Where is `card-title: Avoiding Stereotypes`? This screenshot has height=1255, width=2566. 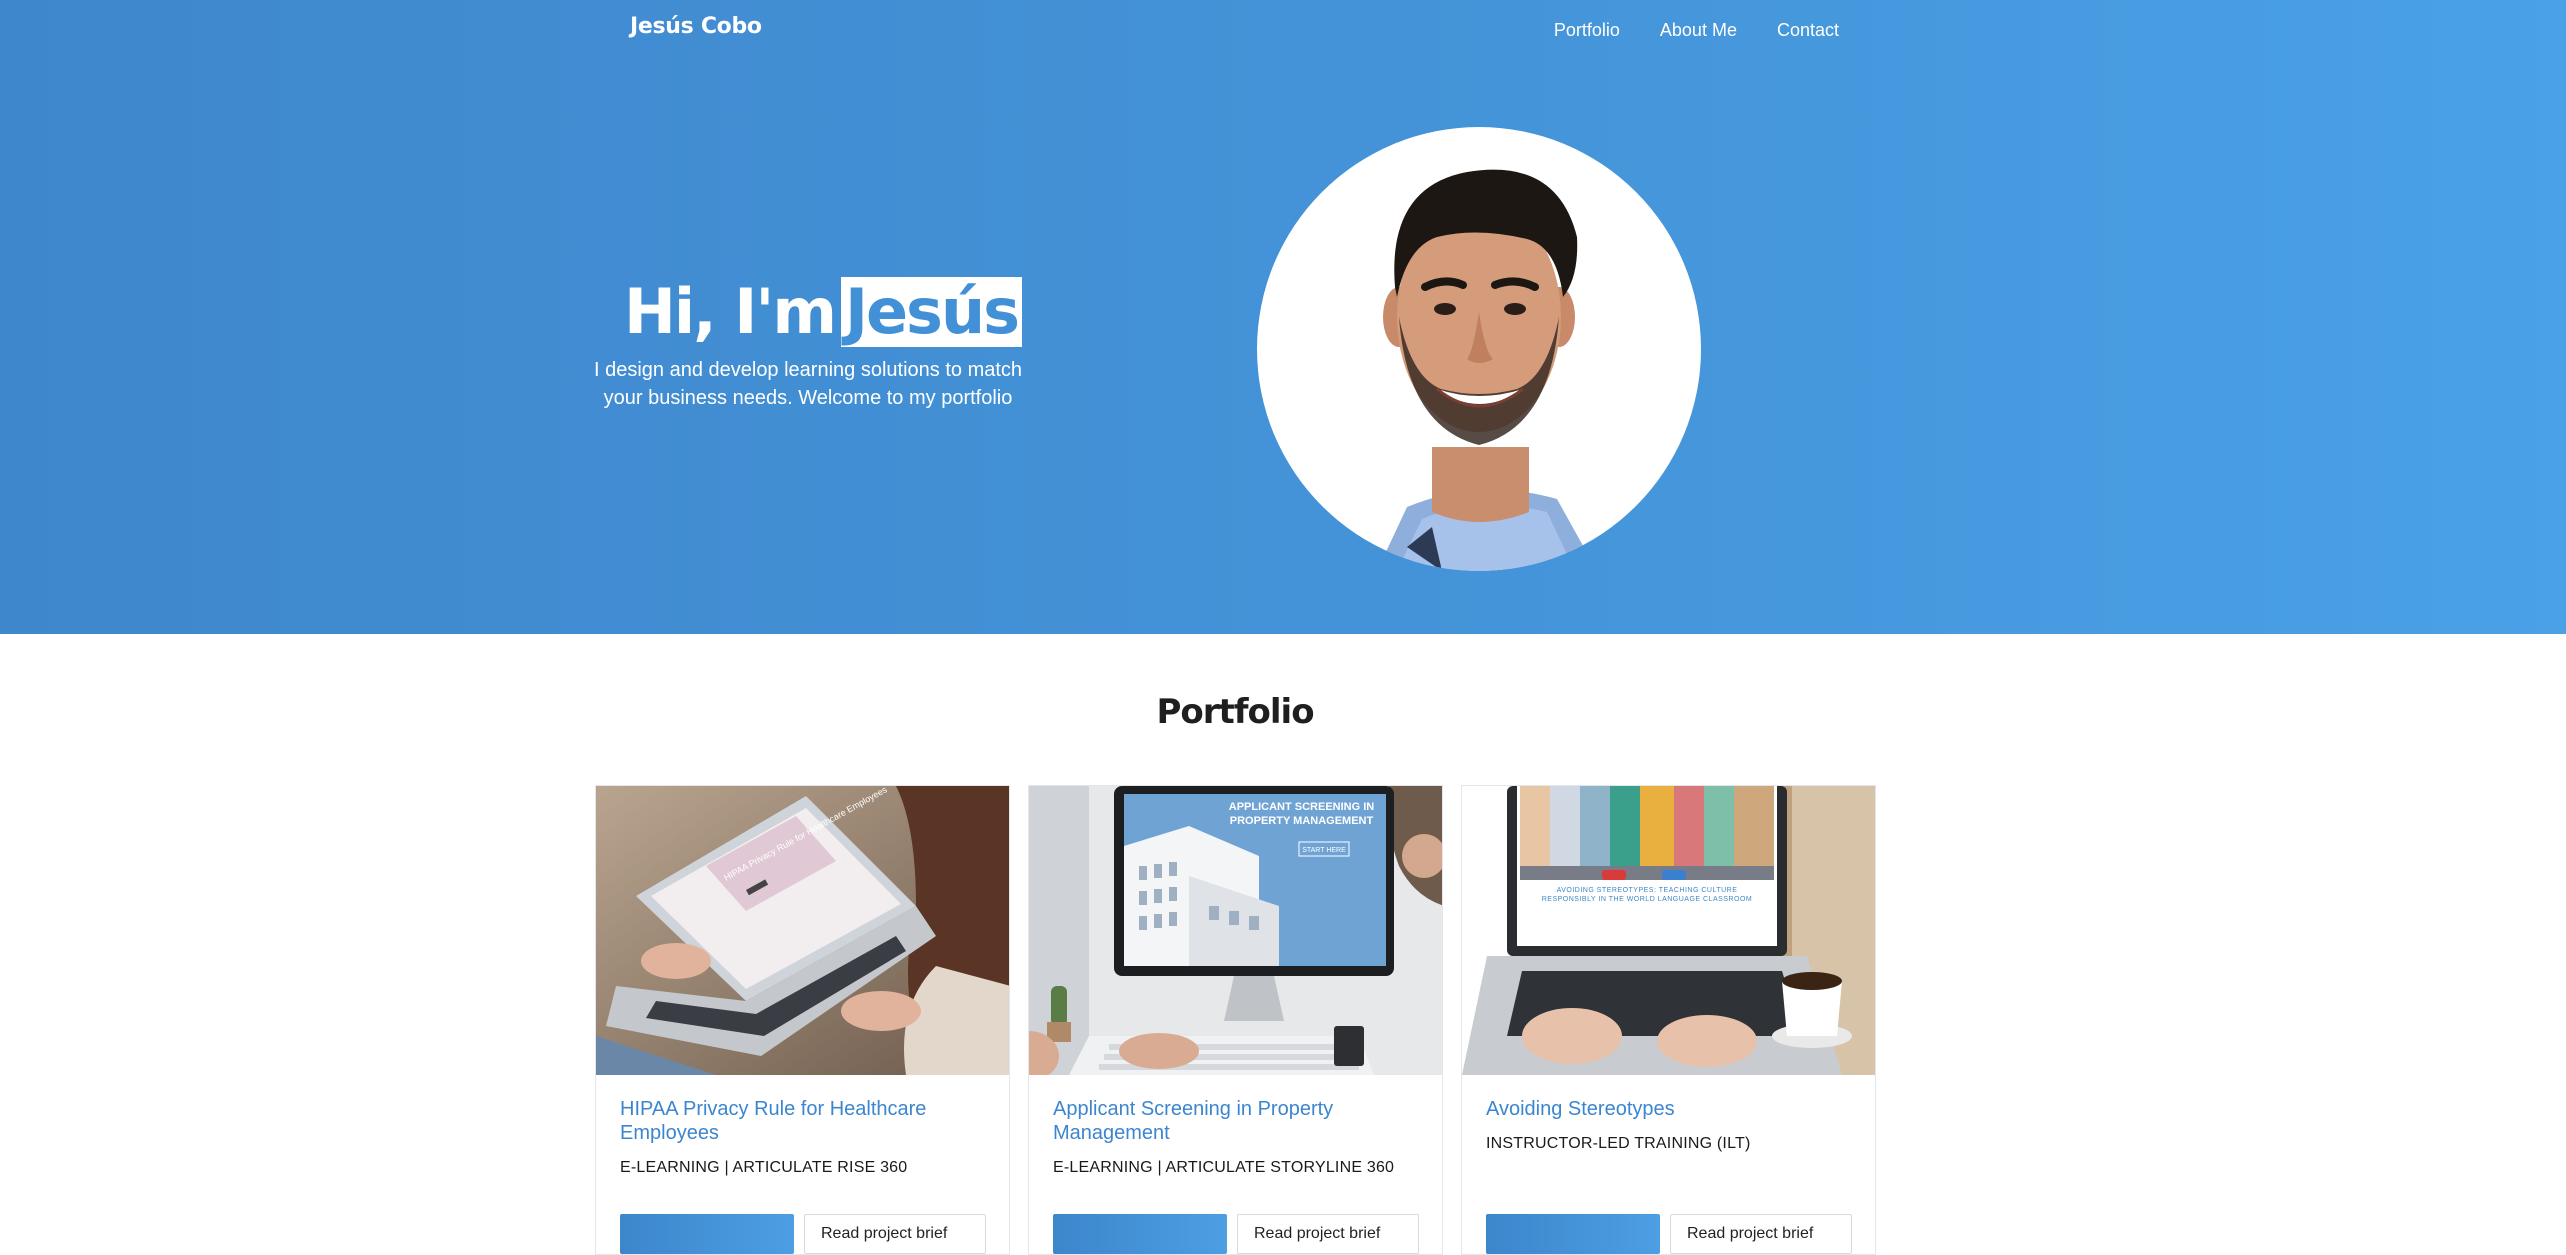
card-title: Avoiding Stereotypes is located at coordinates (1668, 1109).